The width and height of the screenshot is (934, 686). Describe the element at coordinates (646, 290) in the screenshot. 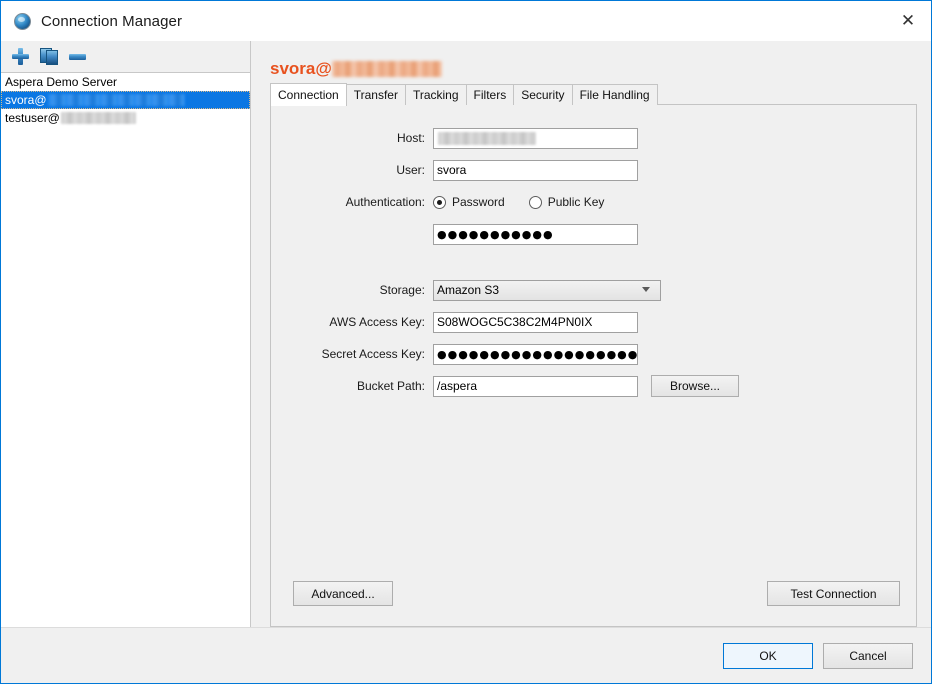

I see `chevron-down-icon` at that location.